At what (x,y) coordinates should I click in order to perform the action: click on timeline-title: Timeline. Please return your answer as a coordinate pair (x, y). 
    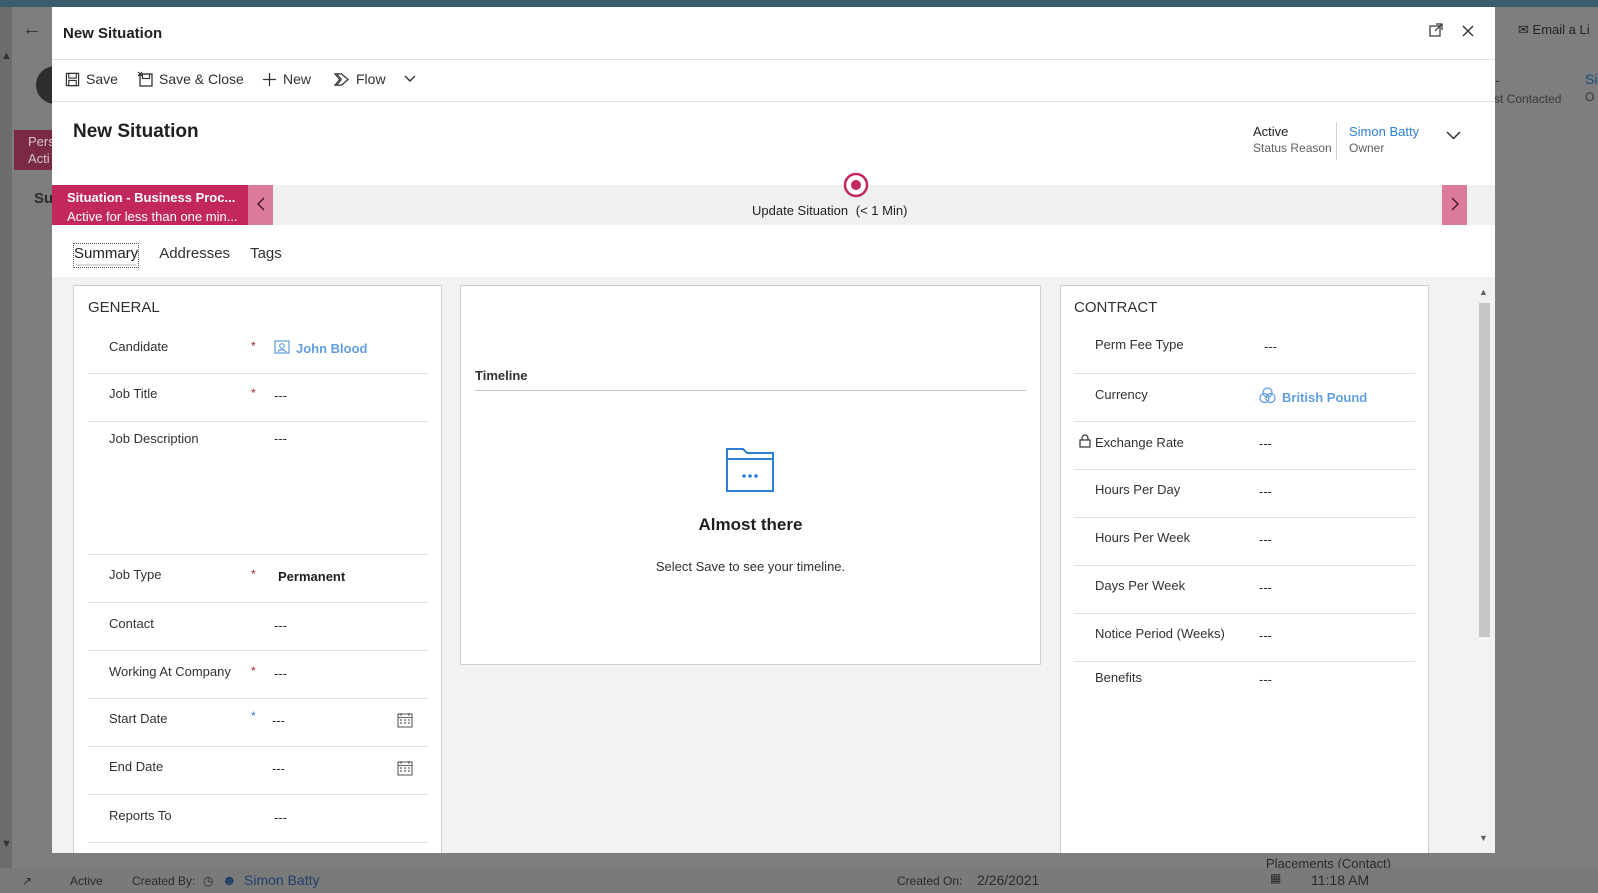
    Looking at the image, I should click on (501, 375).